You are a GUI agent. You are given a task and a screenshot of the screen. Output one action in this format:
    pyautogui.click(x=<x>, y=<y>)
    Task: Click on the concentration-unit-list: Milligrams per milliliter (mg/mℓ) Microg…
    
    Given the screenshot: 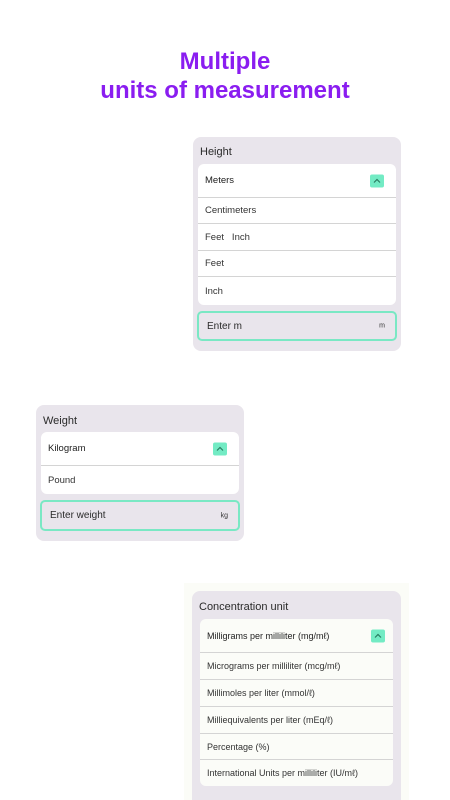 What is the action you would take?
    pyautogui.click(x=296, y=702)
    